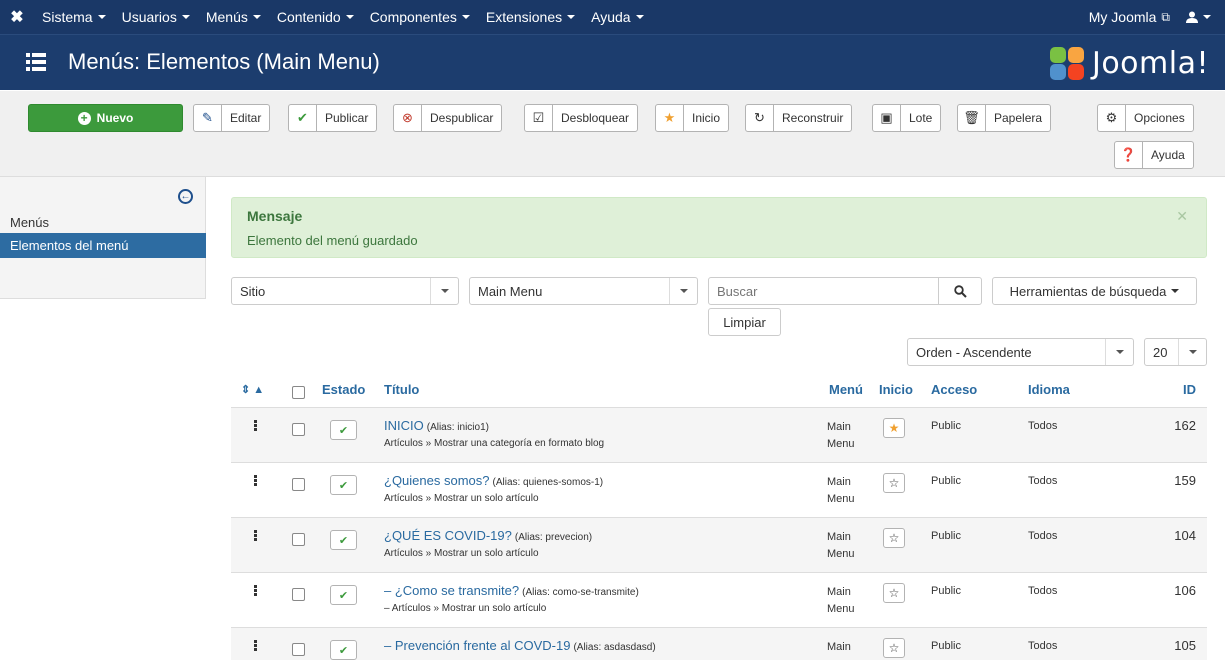 The height and width of the screenshot is (660, 1225). Describe the element at coordinates (156, 17) in the screenshot. I see `nav-usuarios: Usuarios` at that location.